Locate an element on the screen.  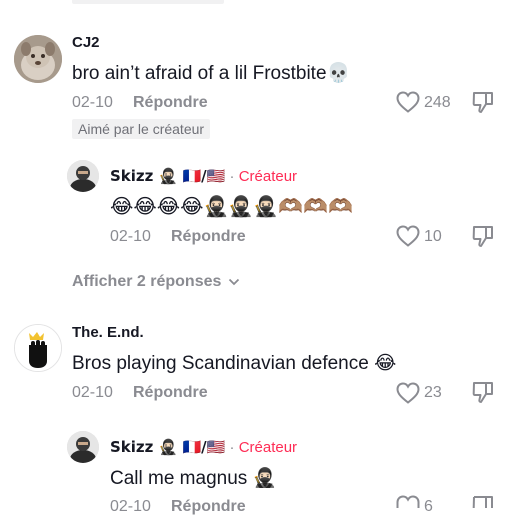
comment-text: bro ain’t afraid of a lil Frostbite💀 is located at coordinates (211, 73).